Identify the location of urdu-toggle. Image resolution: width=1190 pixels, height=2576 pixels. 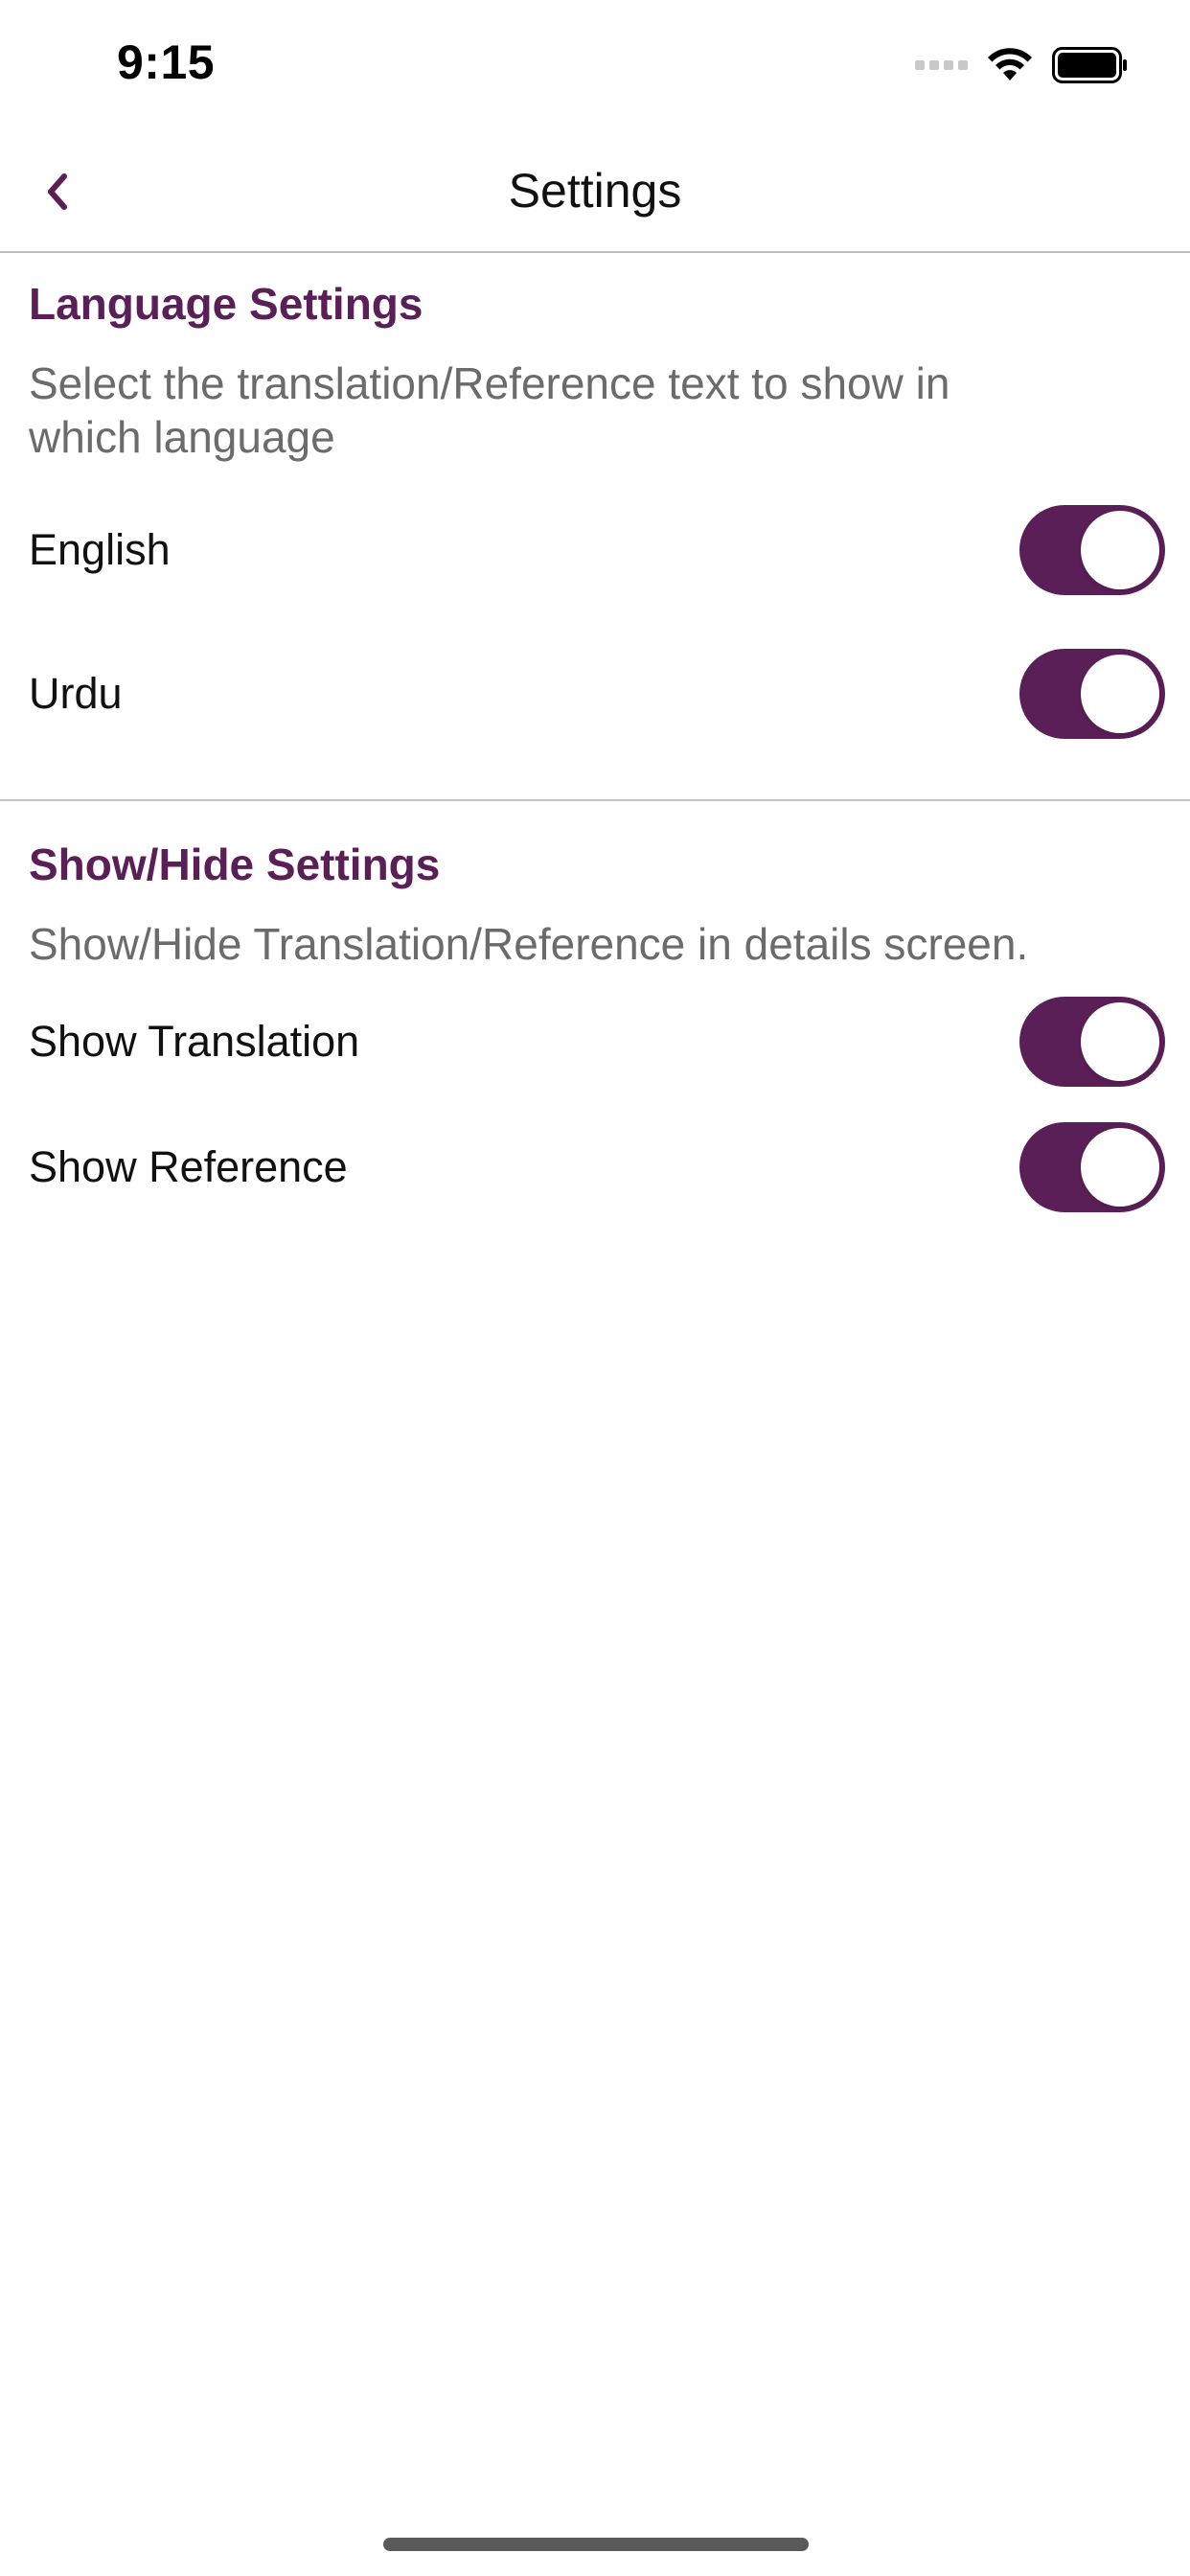
(1092, 694).